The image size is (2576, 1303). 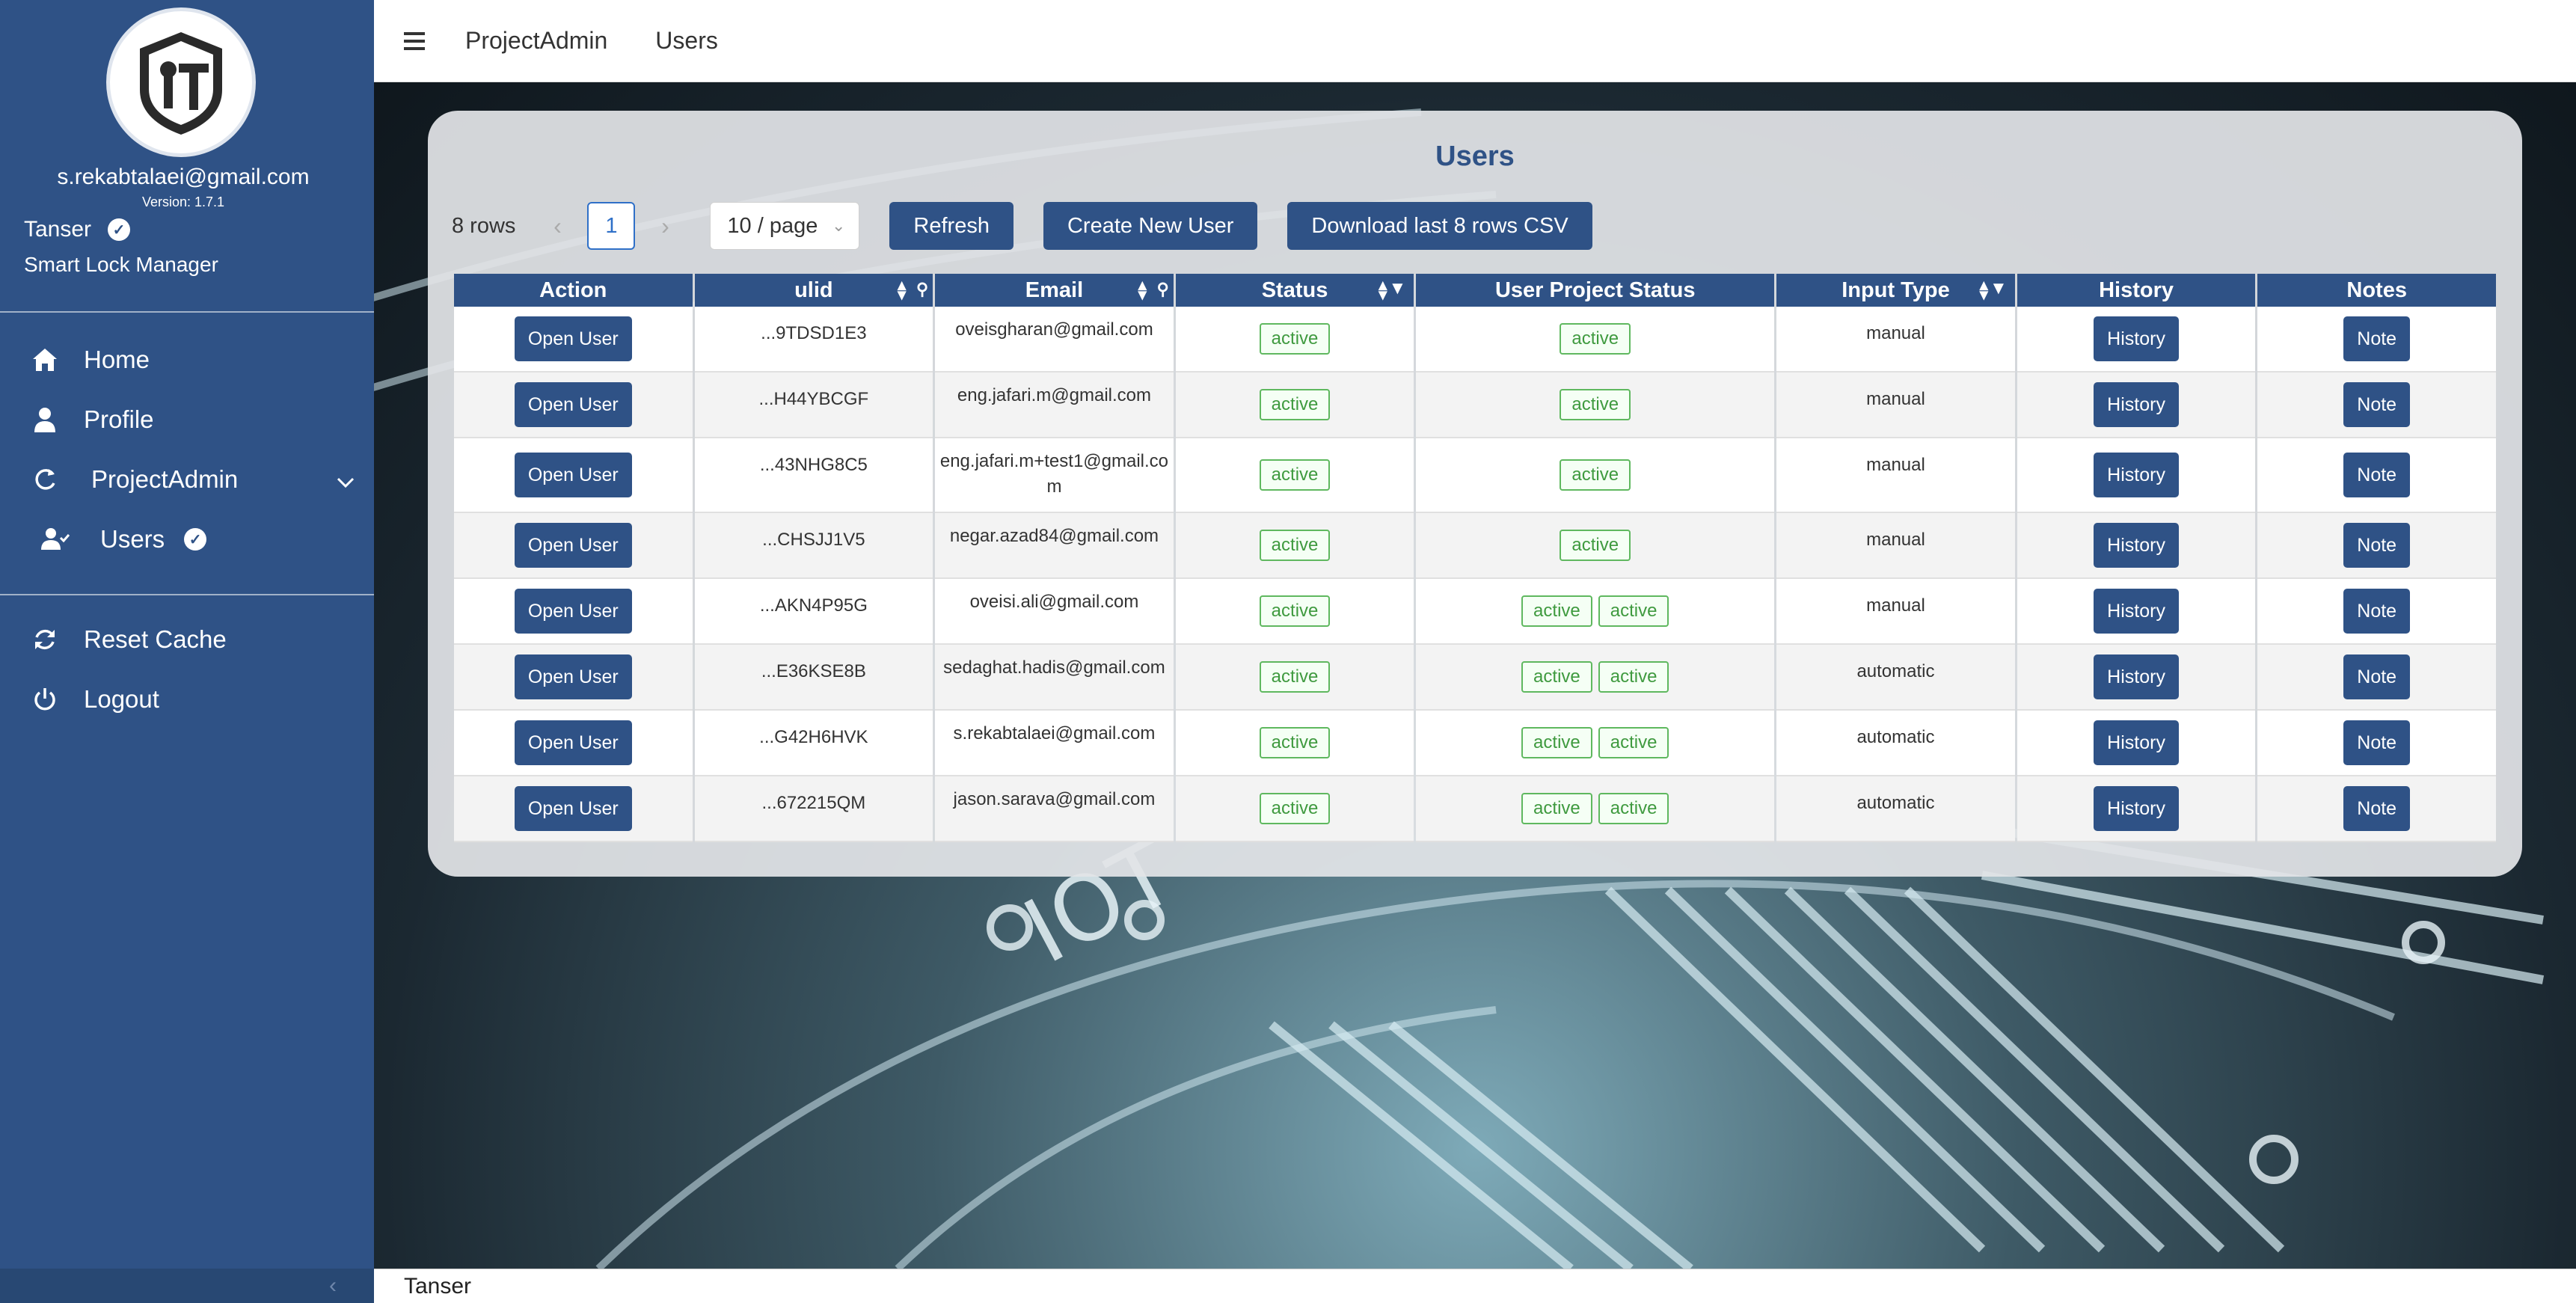 I want to click on sidebar-item-users: Users ✓, so click(x=187, y=539).